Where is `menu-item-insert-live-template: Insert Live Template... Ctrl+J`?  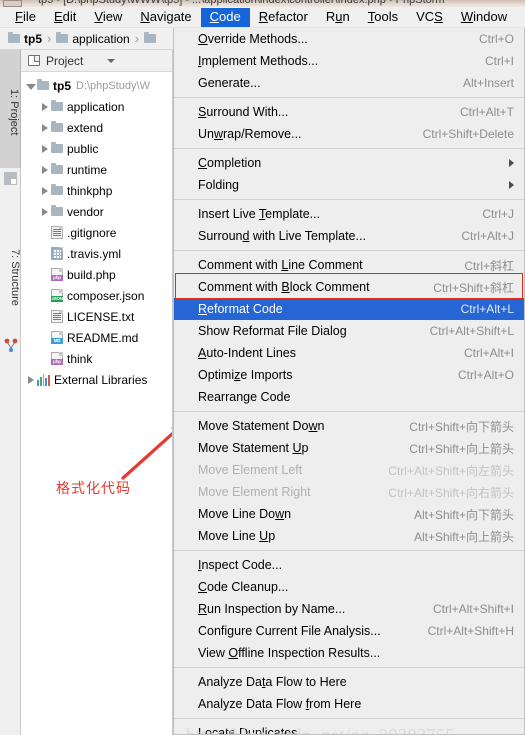 menu-item-insert-live-template: Insert Live Template... Ctrl+J is located at coordinates (349, 214).